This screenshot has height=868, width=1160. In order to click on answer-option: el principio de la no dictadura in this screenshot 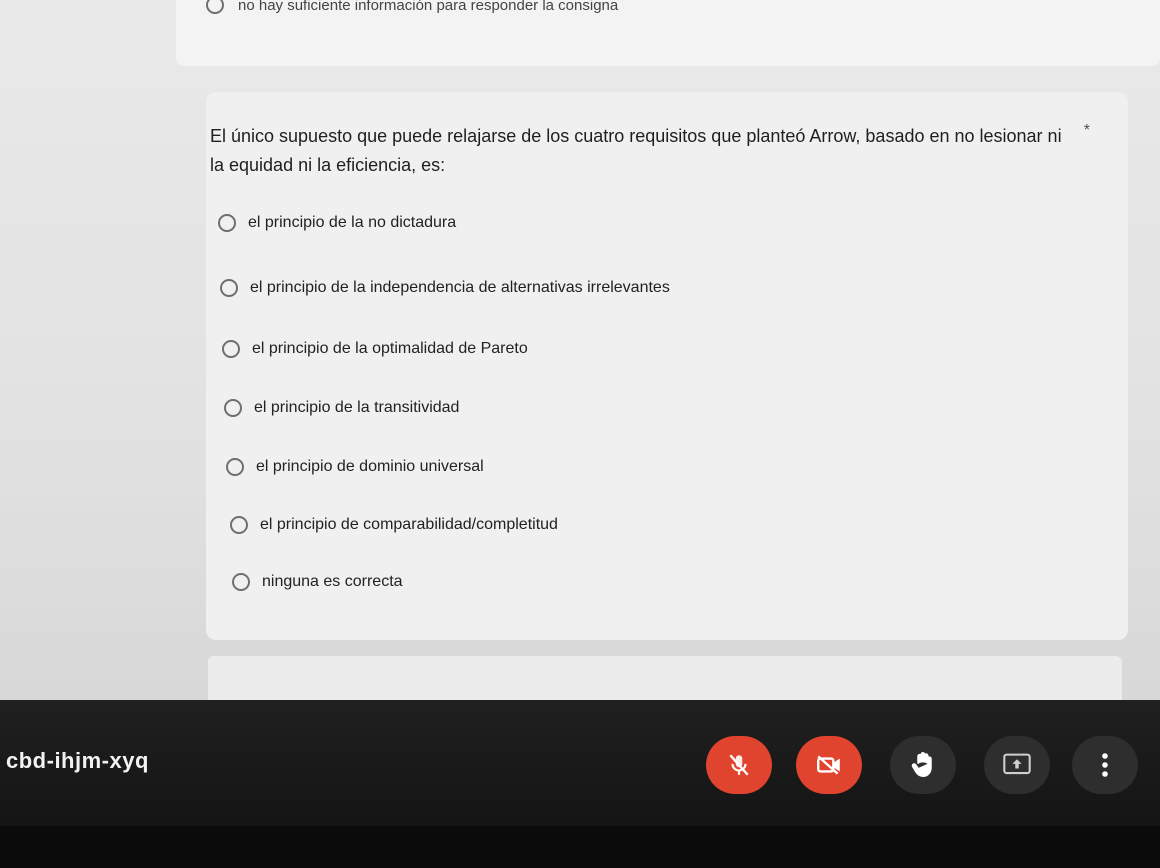, I will do `click(337, 223)`.